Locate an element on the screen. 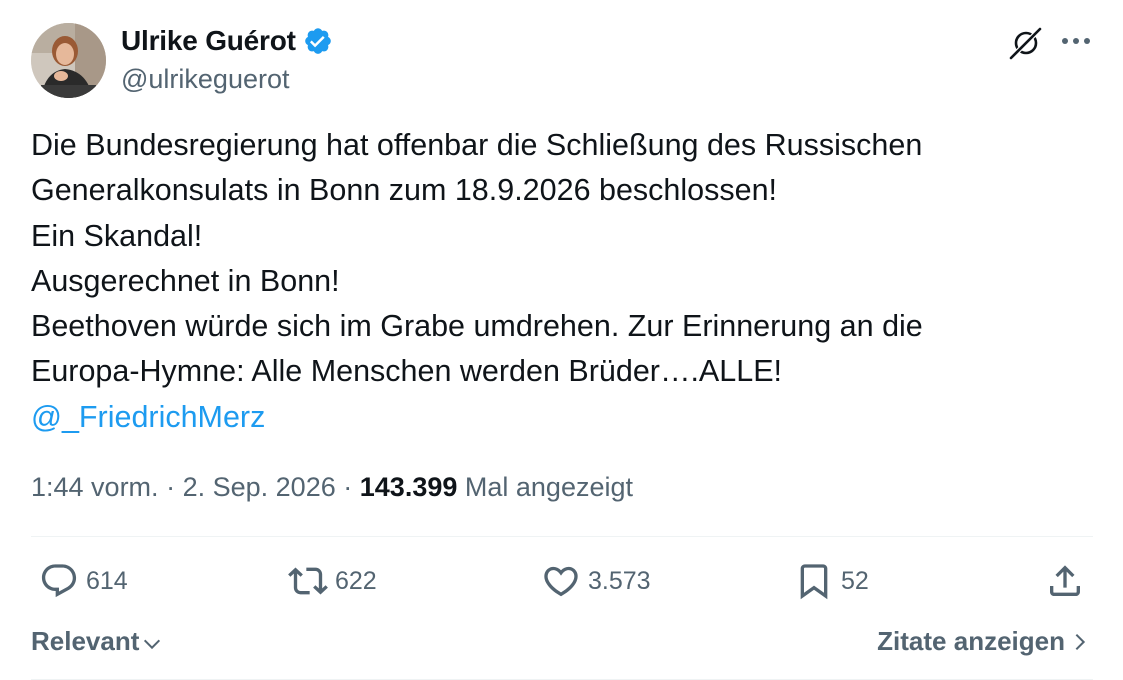 The image size is (1123, 680). divider is located at coordinates (562, 536).